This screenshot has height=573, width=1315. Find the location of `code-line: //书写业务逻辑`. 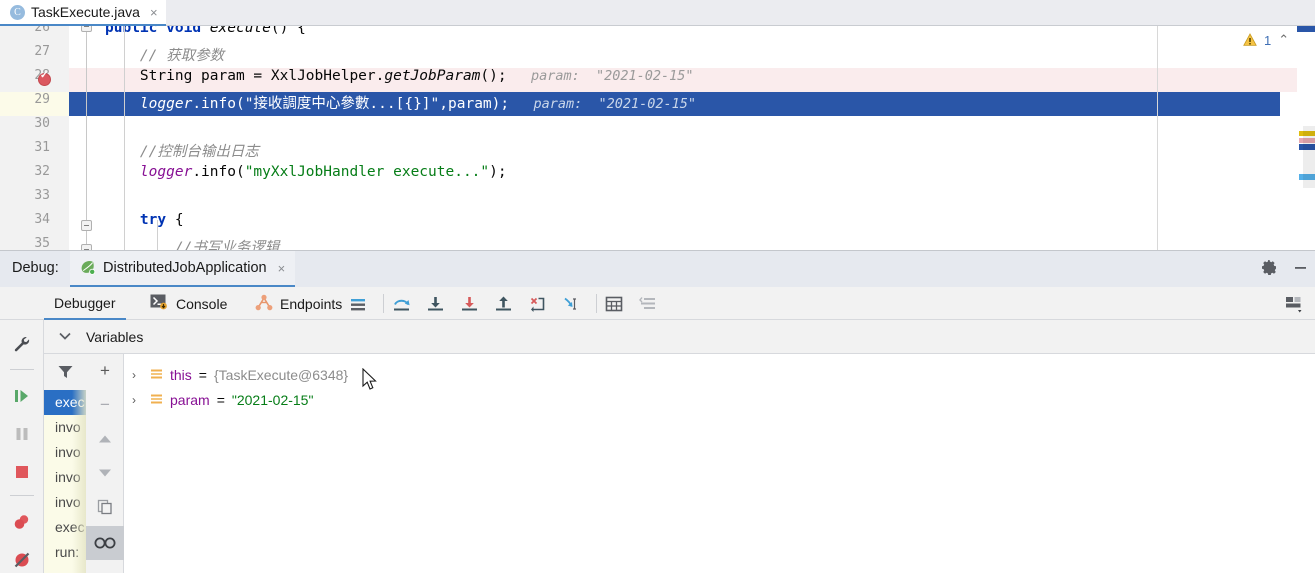

code-line: //书写业务逻辑 is located at coordinates (192, 243).